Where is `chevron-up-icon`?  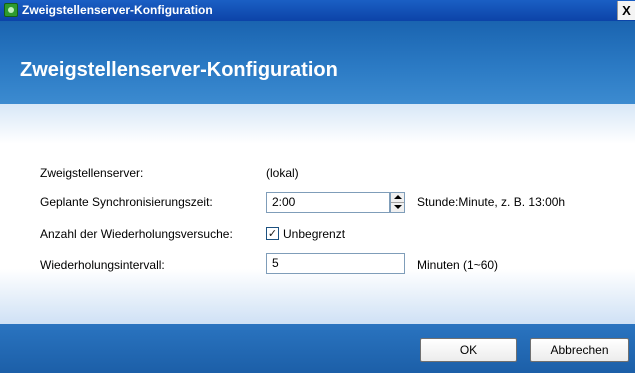 chevron-up-icon is located at coordinates (398, 197).